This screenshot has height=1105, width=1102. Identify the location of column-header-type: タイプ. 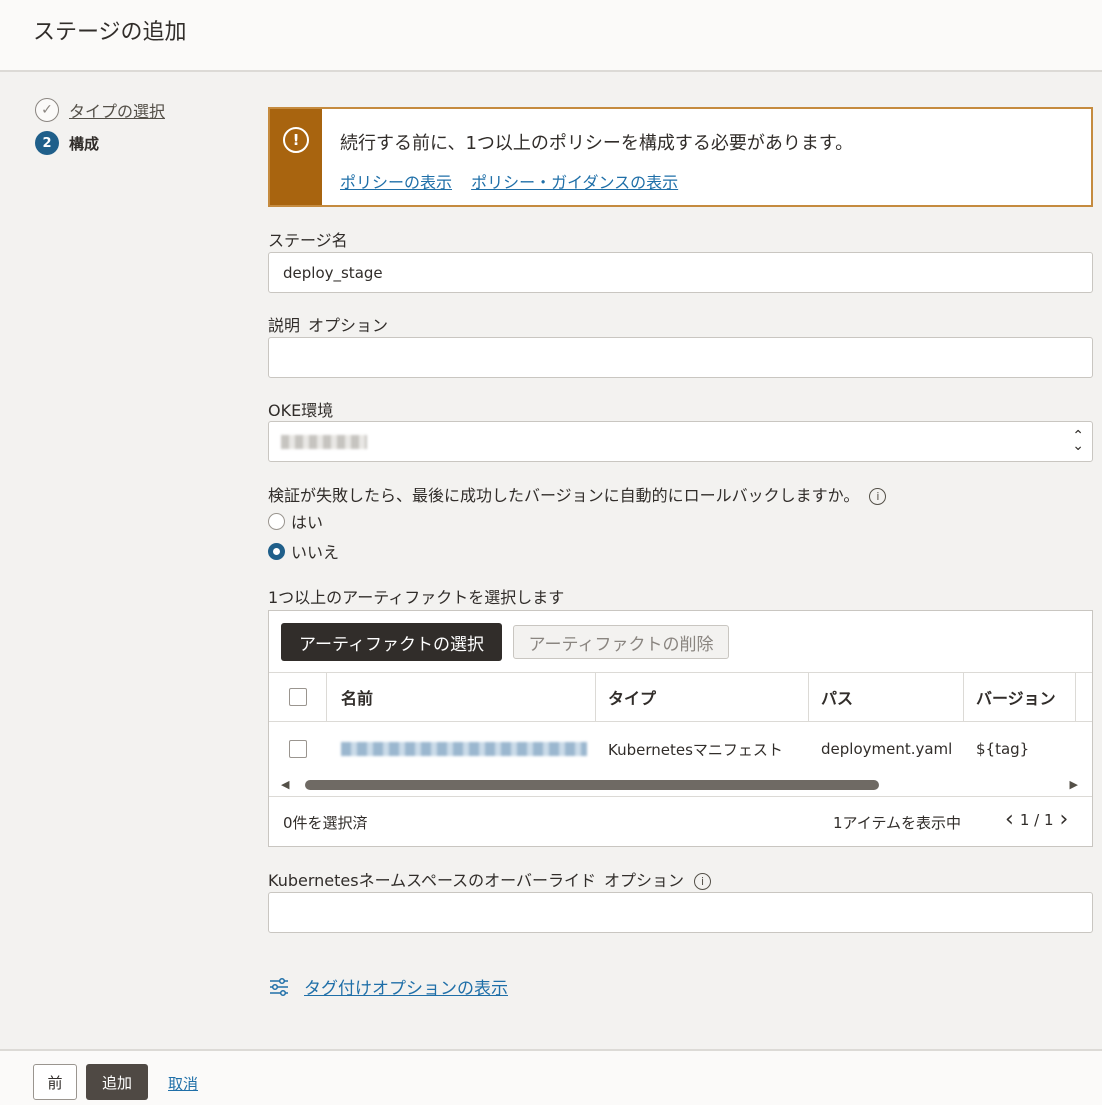
(702, 697).